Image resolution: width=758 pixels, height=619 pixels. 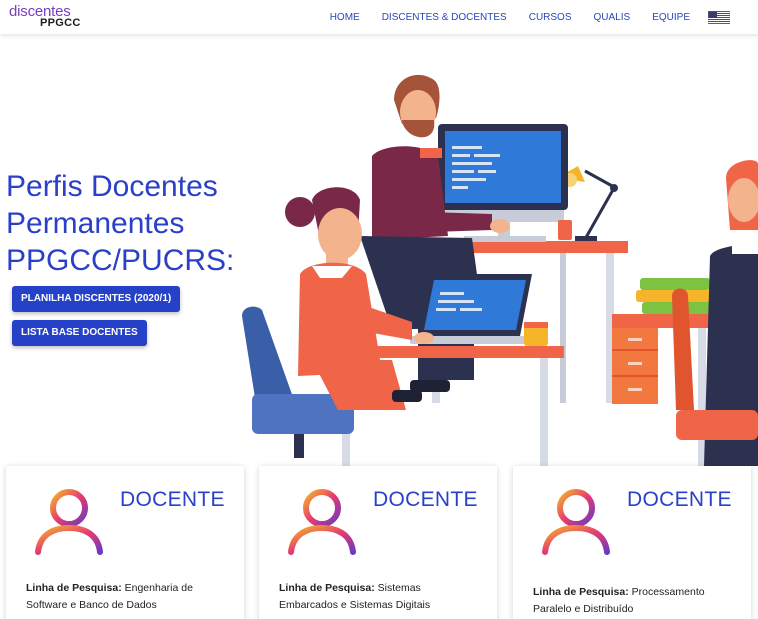 What do you see at coordinates (60, 23) in the screenshot?
I see `brand-bottom-text: PPGCC` at bounding box center [60, 23].